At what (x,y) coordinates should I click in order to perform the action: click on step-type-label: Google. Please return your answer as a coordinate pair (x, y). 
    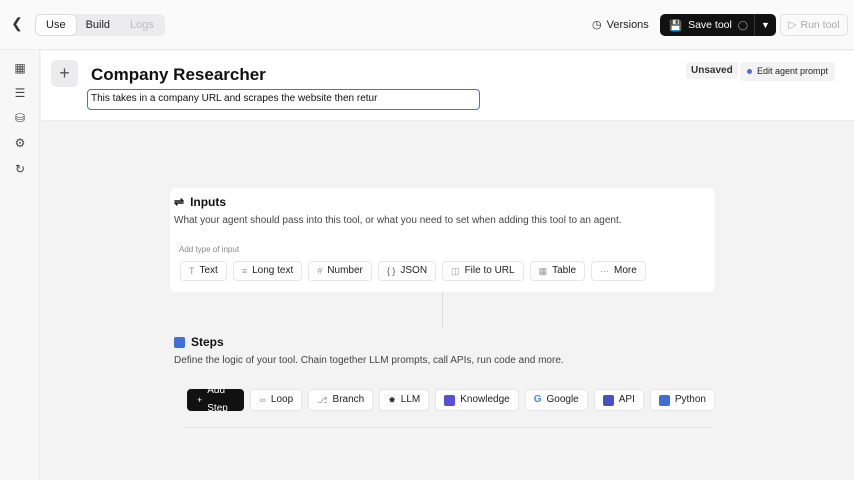
    Looking at the image, I should click on (562, 399).